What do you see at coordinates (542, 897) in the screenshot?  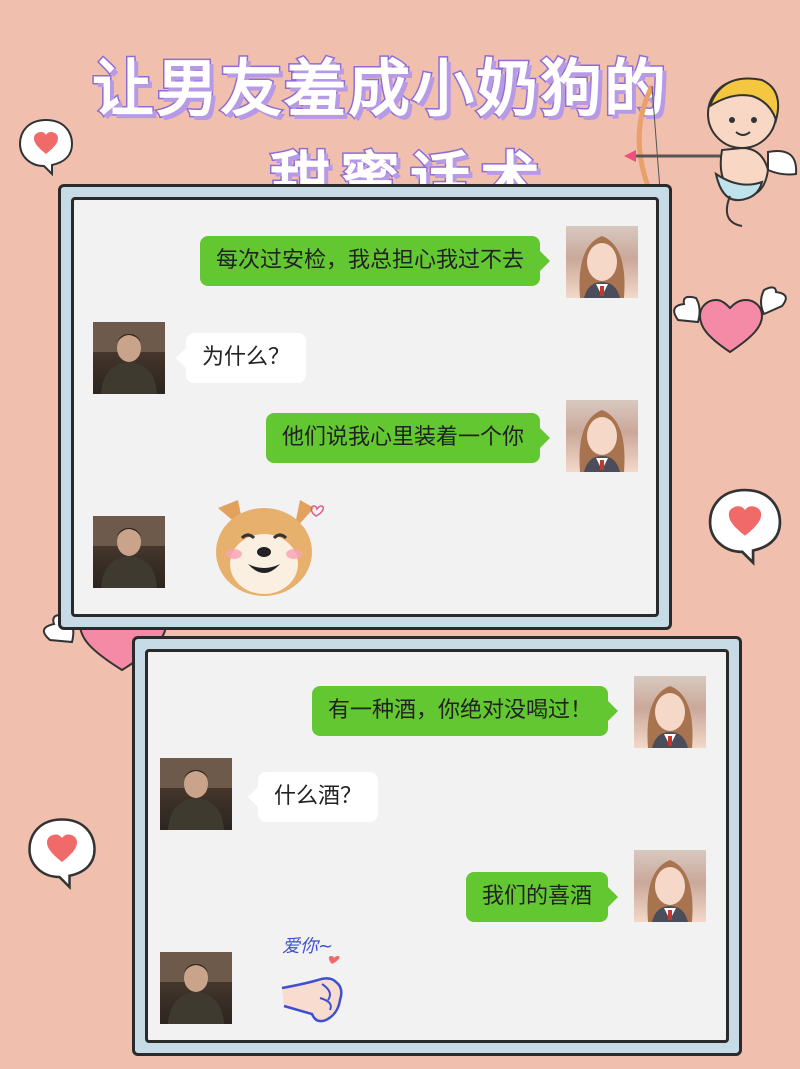 I see `chat-bubble-sent: 我们的喜酒` at bounding box center [542, 897].